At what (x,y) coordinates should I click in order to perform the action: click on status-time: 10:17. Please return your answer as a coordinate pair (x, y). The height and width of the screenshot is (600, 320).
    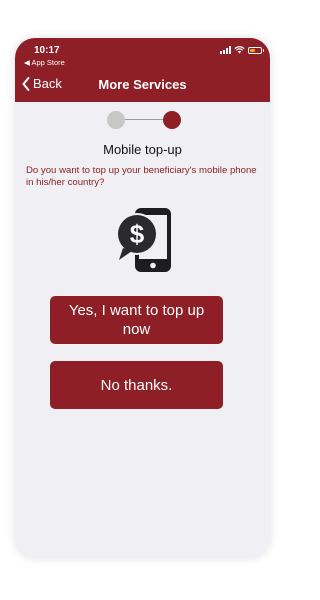
    Looking at the image, I should click on (47, 50).